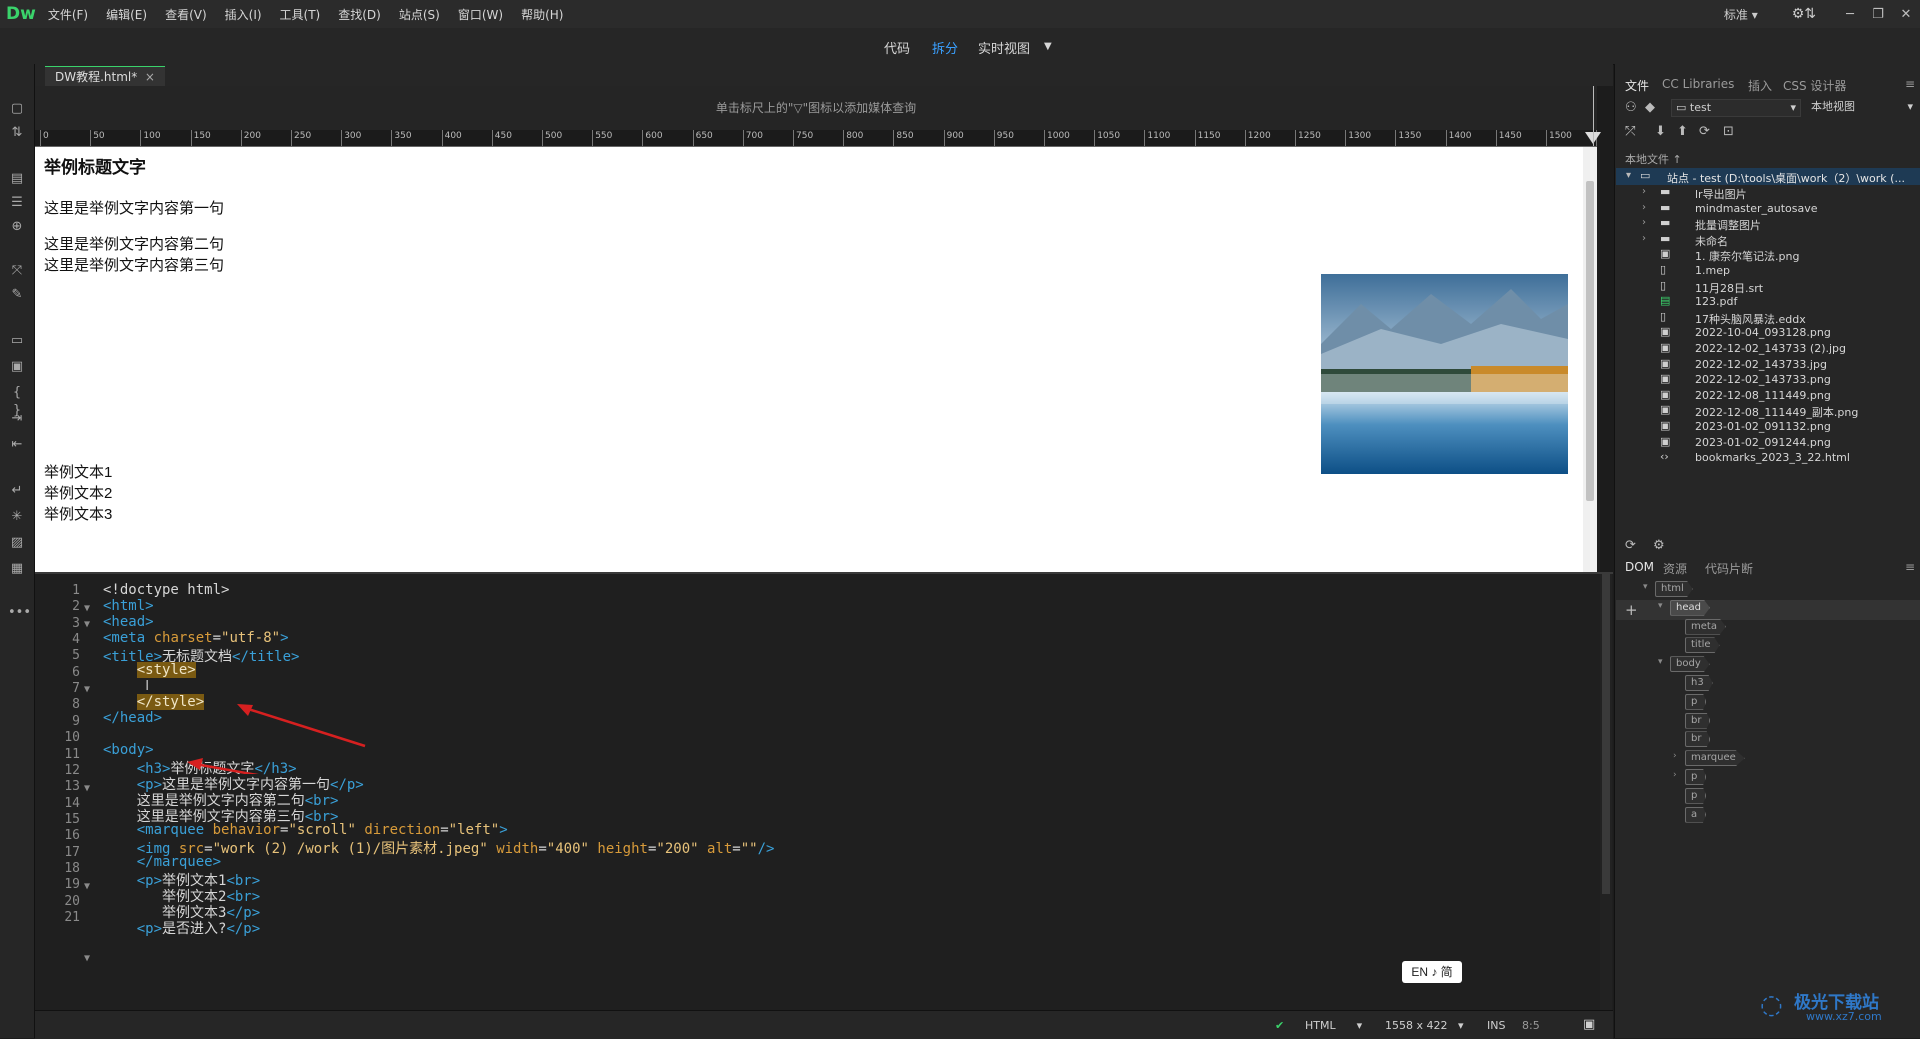  Describe the element at coordinates (1767, 225) in the screenshot. I see `file-list-item: › ▬ 批量调整图片` at that location.